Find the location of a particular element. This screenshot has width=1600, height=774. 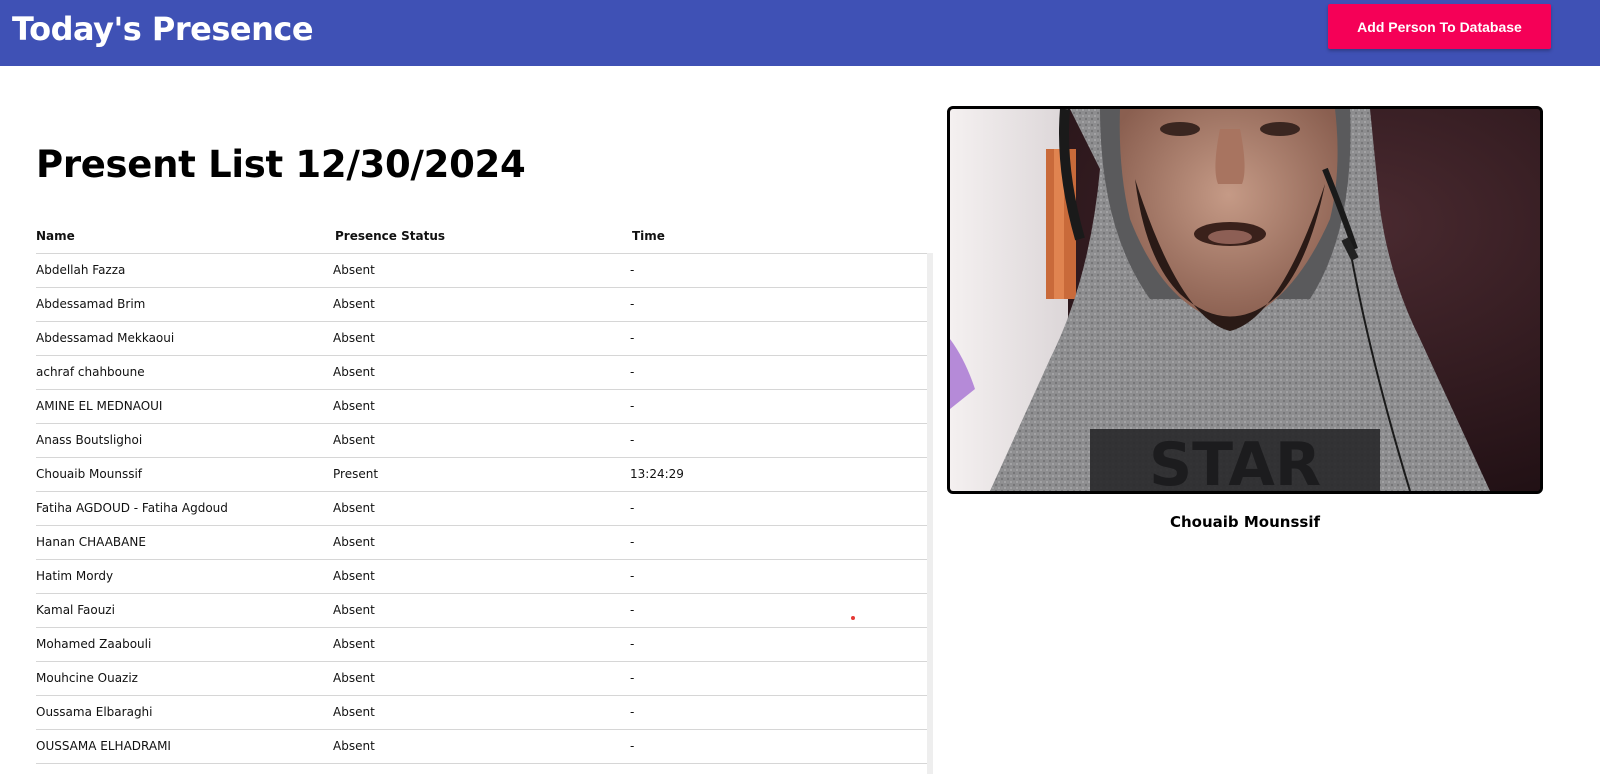

cell-name: AMINE EL MEDNAOUI is located at coordinates (184, 406).